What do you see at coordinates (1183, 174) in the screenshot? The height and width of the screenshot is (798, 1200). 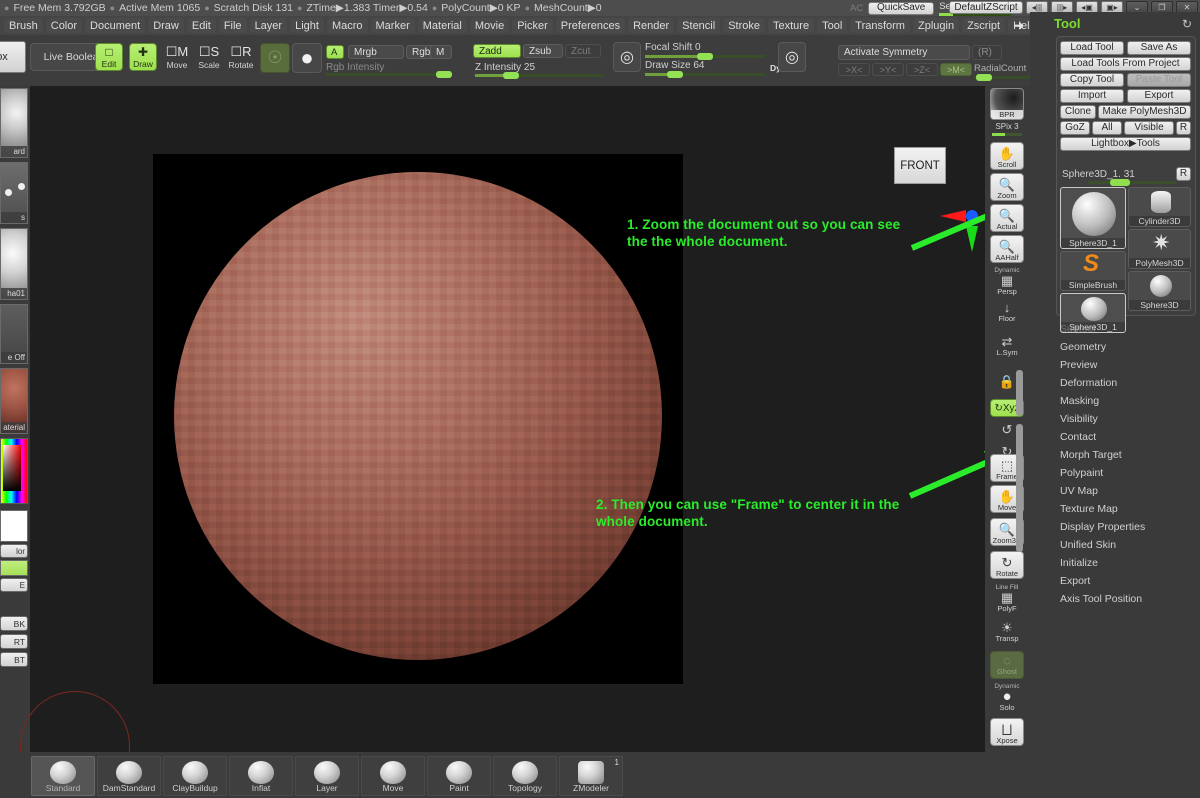 I see `current-tool-r-button: R` at bounding box center [1183, 174].